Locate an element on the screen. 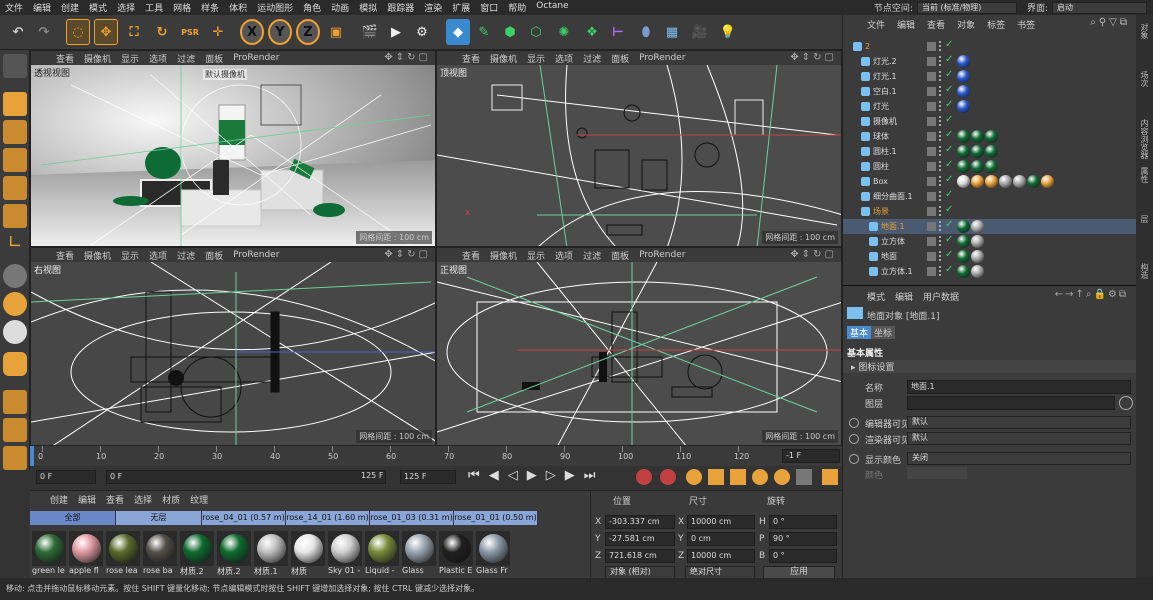 The width and height of the screenshot is (1153, 600). menu-item: 创建 is located at coordinates (70, 7).